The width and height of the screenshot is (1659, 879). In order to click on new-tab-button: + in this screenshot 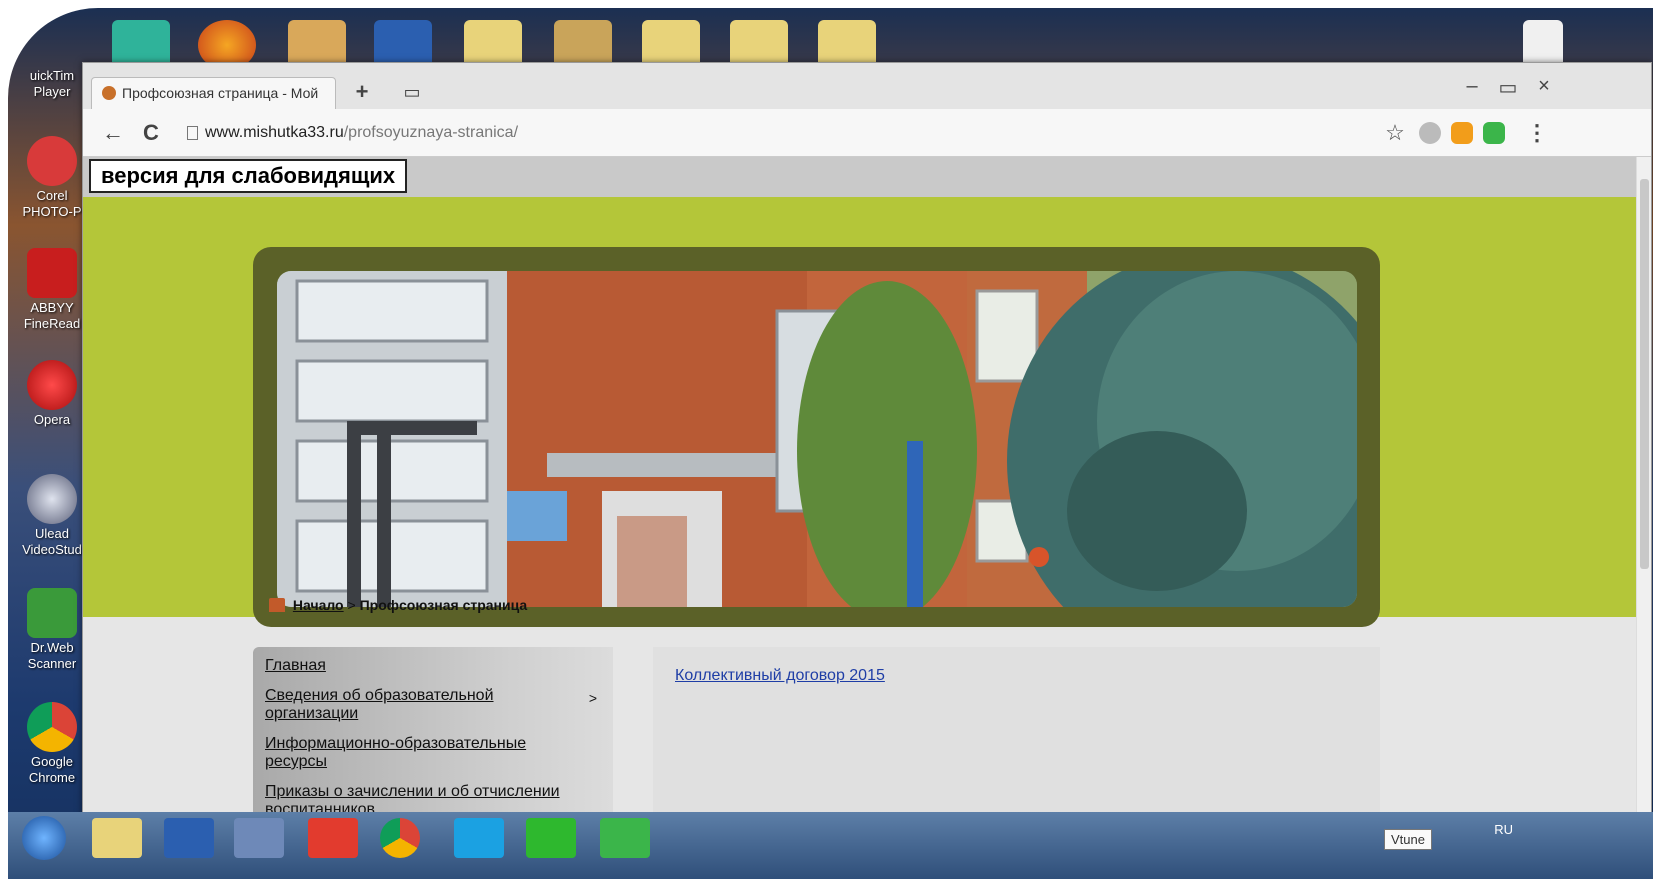, I will do `click(362, 92)`.